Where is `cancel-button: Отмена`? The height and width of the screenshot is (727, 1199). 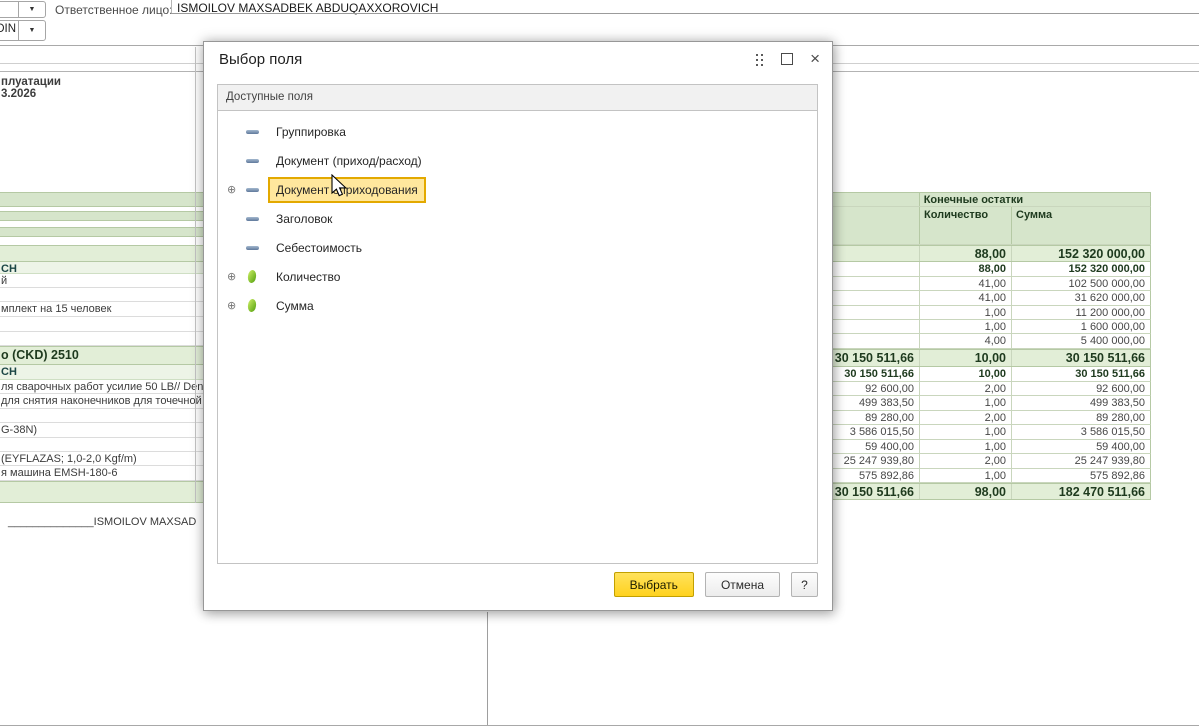 cancel-button: Отмена is located at coordinates (742, 584).